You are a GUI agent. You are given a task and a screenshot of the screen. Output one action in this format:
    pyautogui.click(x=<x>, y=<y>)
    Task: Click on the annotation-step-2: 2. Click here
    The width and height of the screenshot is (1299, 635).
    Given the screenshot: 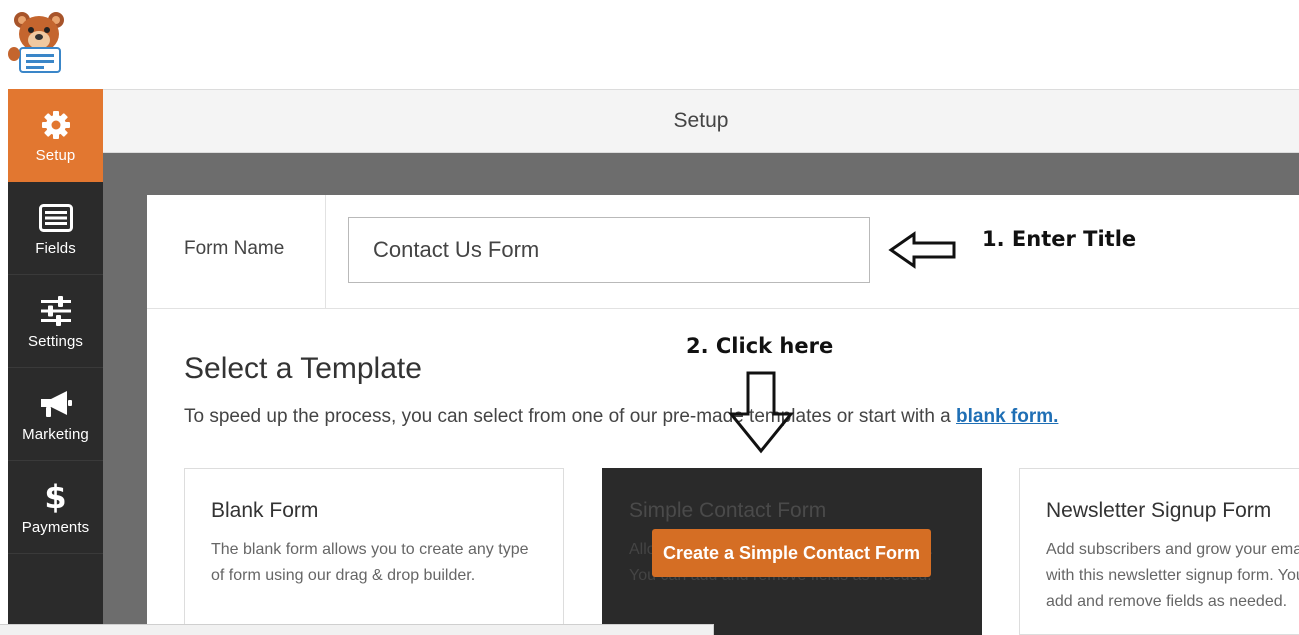 What is the action you would take?
    pyautogui.click(x=760, y=346)
    